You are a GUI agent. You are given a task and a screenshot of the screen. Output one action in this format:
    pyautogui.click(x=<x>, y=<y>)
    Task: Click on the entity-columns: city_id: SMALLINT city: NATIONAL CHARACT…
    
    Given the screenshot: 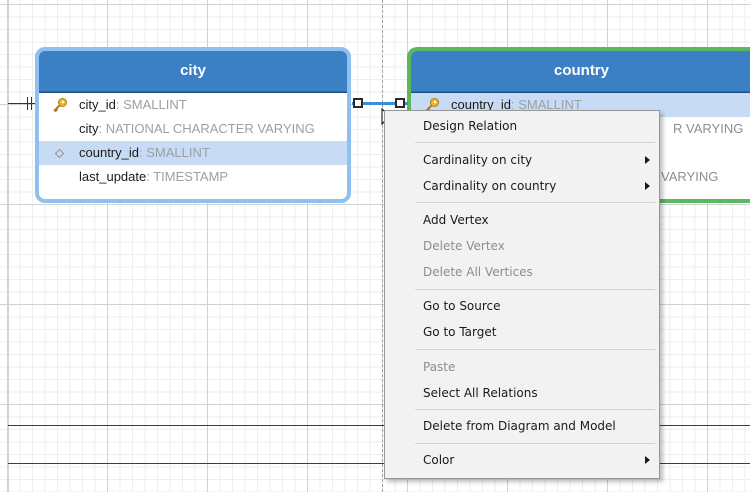 What is the action you would take?
    pyautogui.click(x=193, y=140)
    